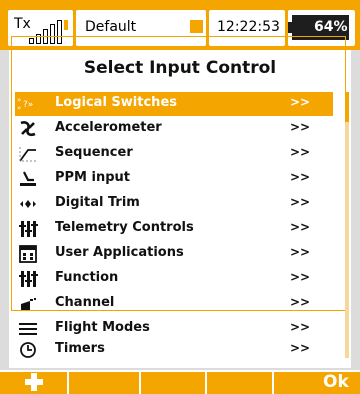 The width and height of the screenshot is (360, 394). Describe the element at coordinates (174, 304) in the screenshot. I see `list-item-channel: Channel >>` at that location.